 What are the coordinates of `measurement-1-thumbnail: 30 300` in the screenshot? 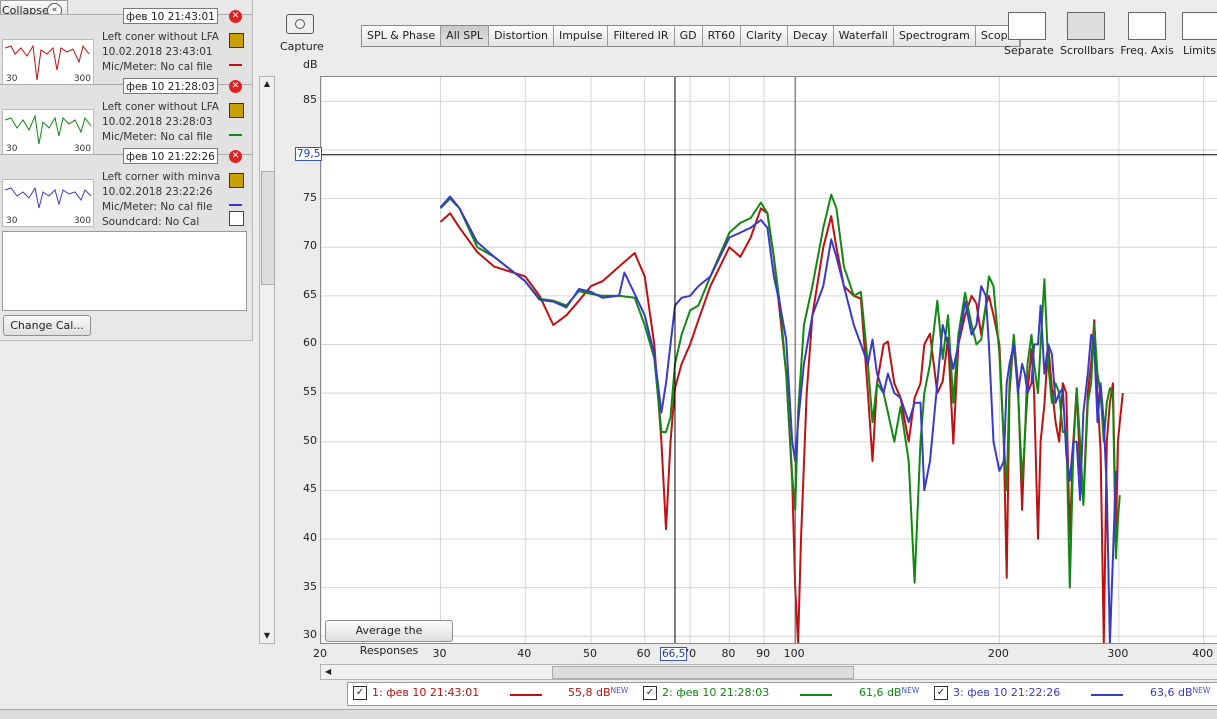 It's located at (48, 62).